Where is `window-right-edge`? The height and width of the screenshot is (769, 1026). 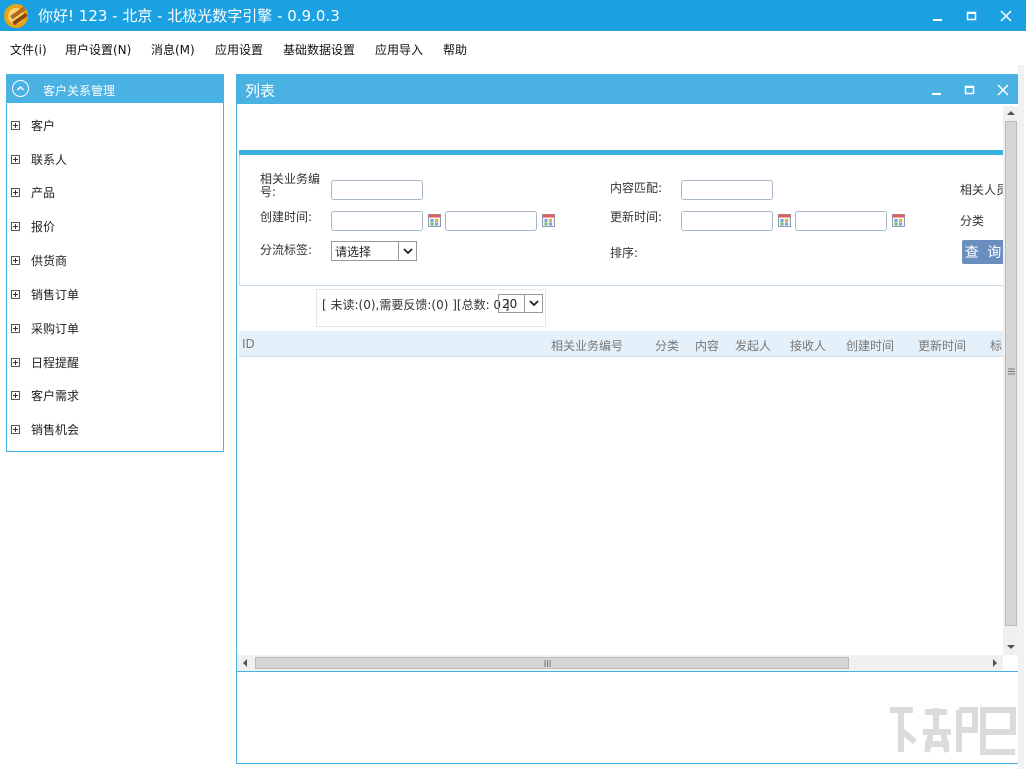
window-right-edge is located at coordinates (1021, 417).